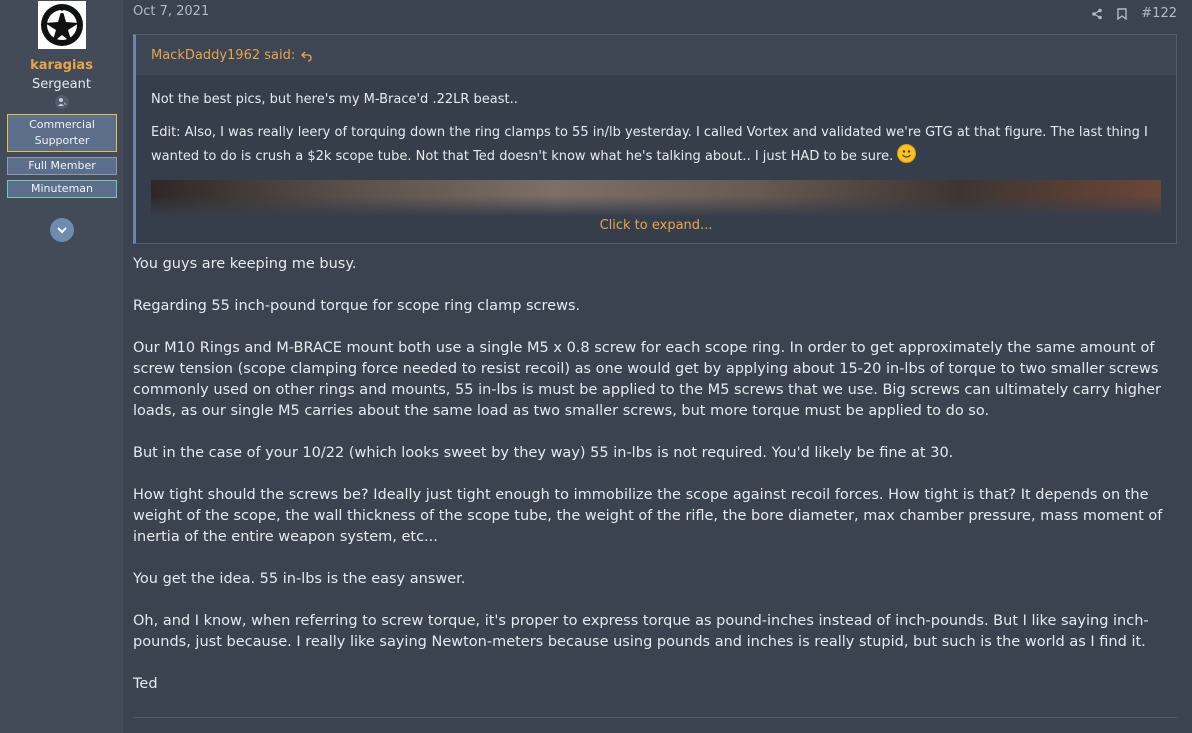 The height and width of the screenshot is (733, 1192). I want to click on quote-image-preview, so click(656, 198).